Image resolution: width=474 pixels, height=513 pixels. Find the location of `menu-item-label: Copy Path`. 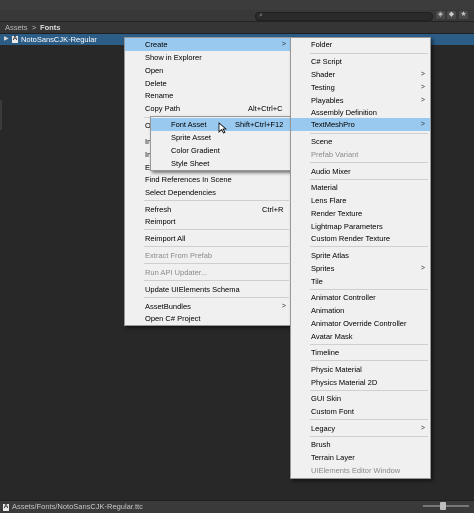

menu-item-label: Copy Path is located at coordinates (163, 108).